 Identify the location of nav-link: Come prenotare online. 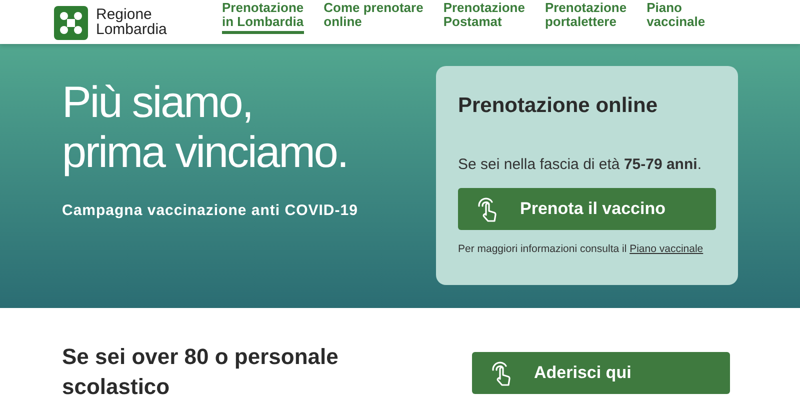
(374, 17).